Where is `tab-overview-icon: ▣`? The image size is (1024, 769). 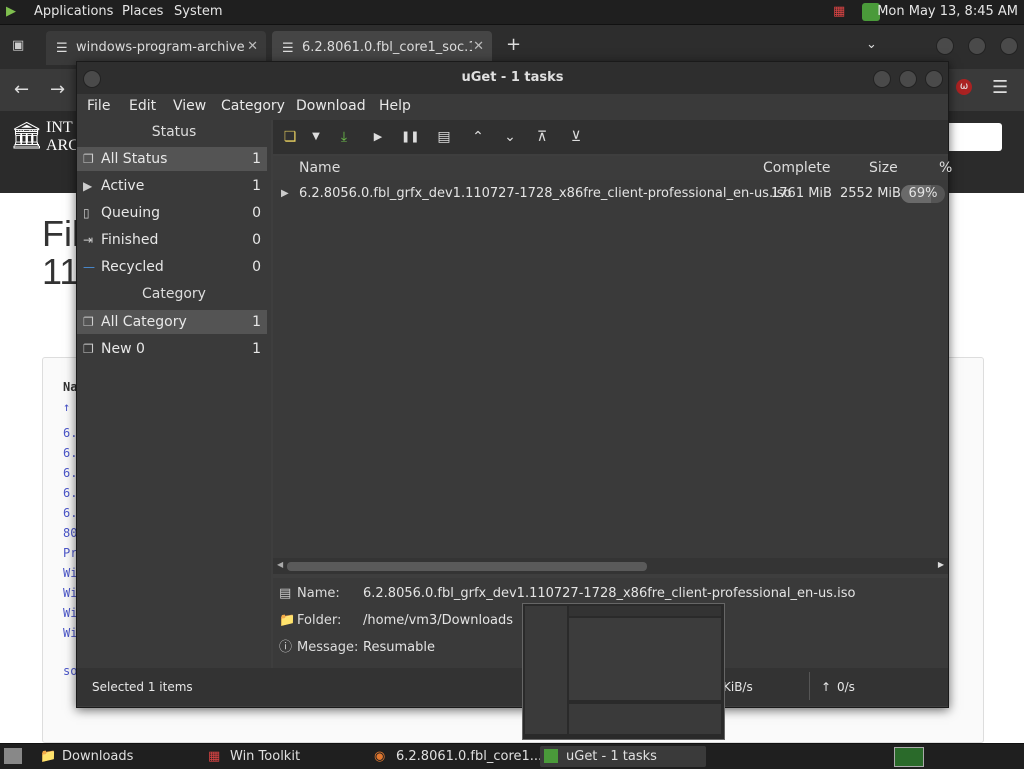 tab-overview-icon: ▣ is located at coordinates (18, 45).